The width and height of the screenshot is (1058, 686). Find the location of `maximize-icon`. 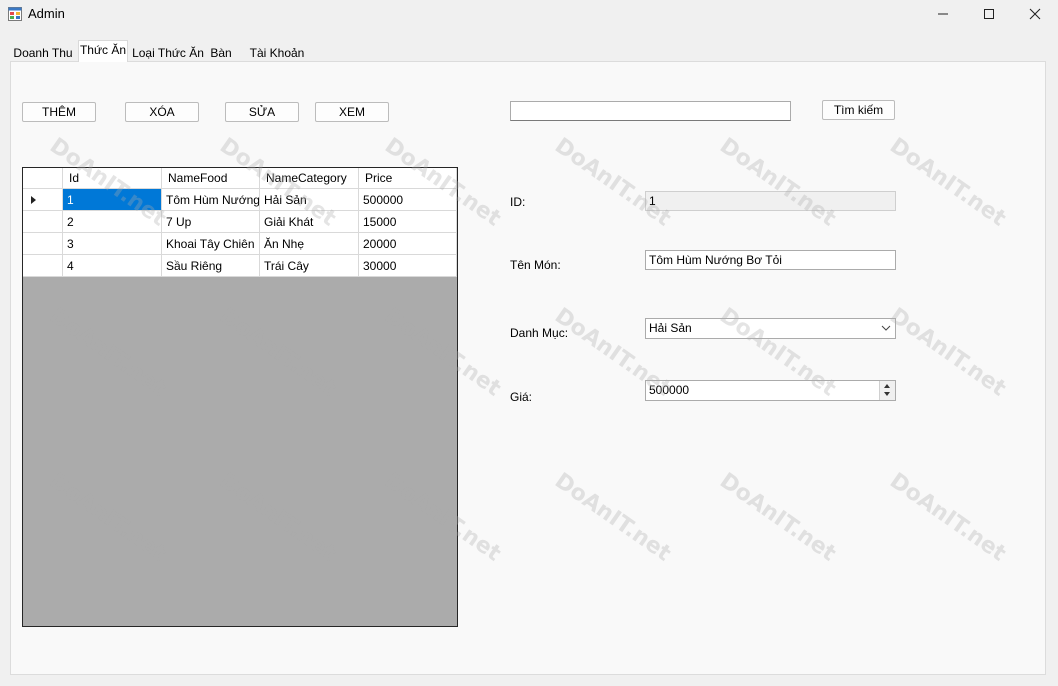

maximize-icon is located at coordinates (989, 14).